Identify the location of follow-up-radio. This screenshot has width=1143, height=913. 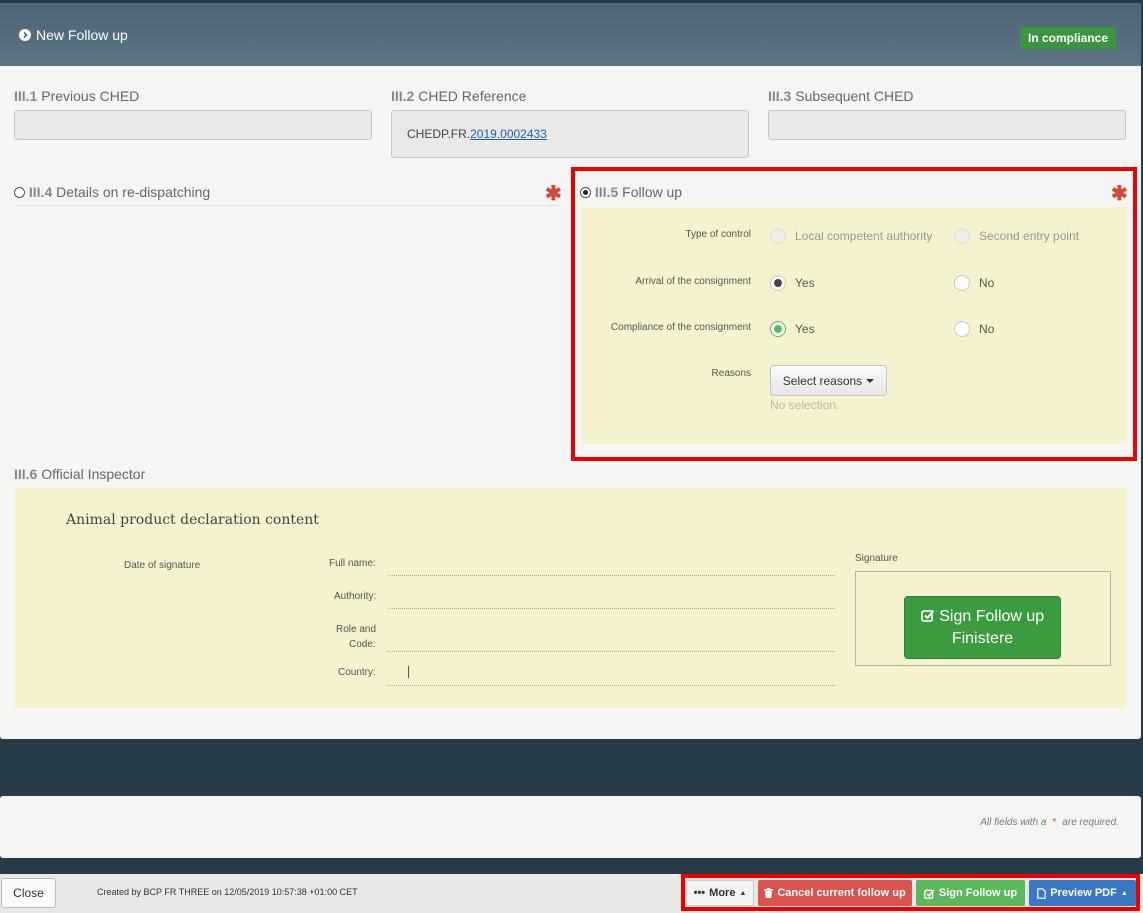
(585, 192).